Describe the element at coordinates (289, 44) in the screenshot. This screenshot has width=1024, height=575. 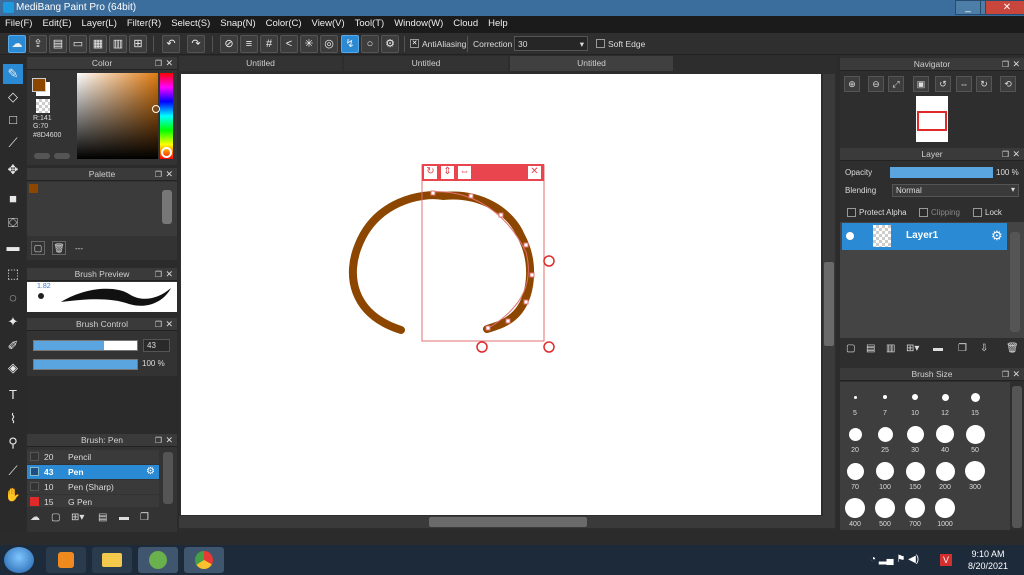
I see `vanishing-snap-icon: <` at that location.